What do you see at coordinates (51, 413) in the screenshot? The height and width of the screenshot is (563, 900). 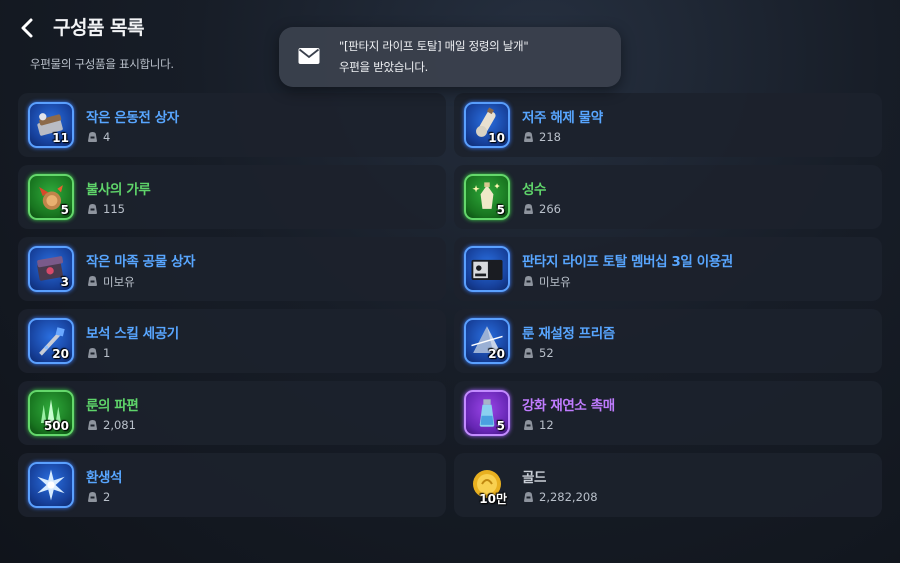 I see `rune-shard-icon: 500` at bounding box center [51, 413].